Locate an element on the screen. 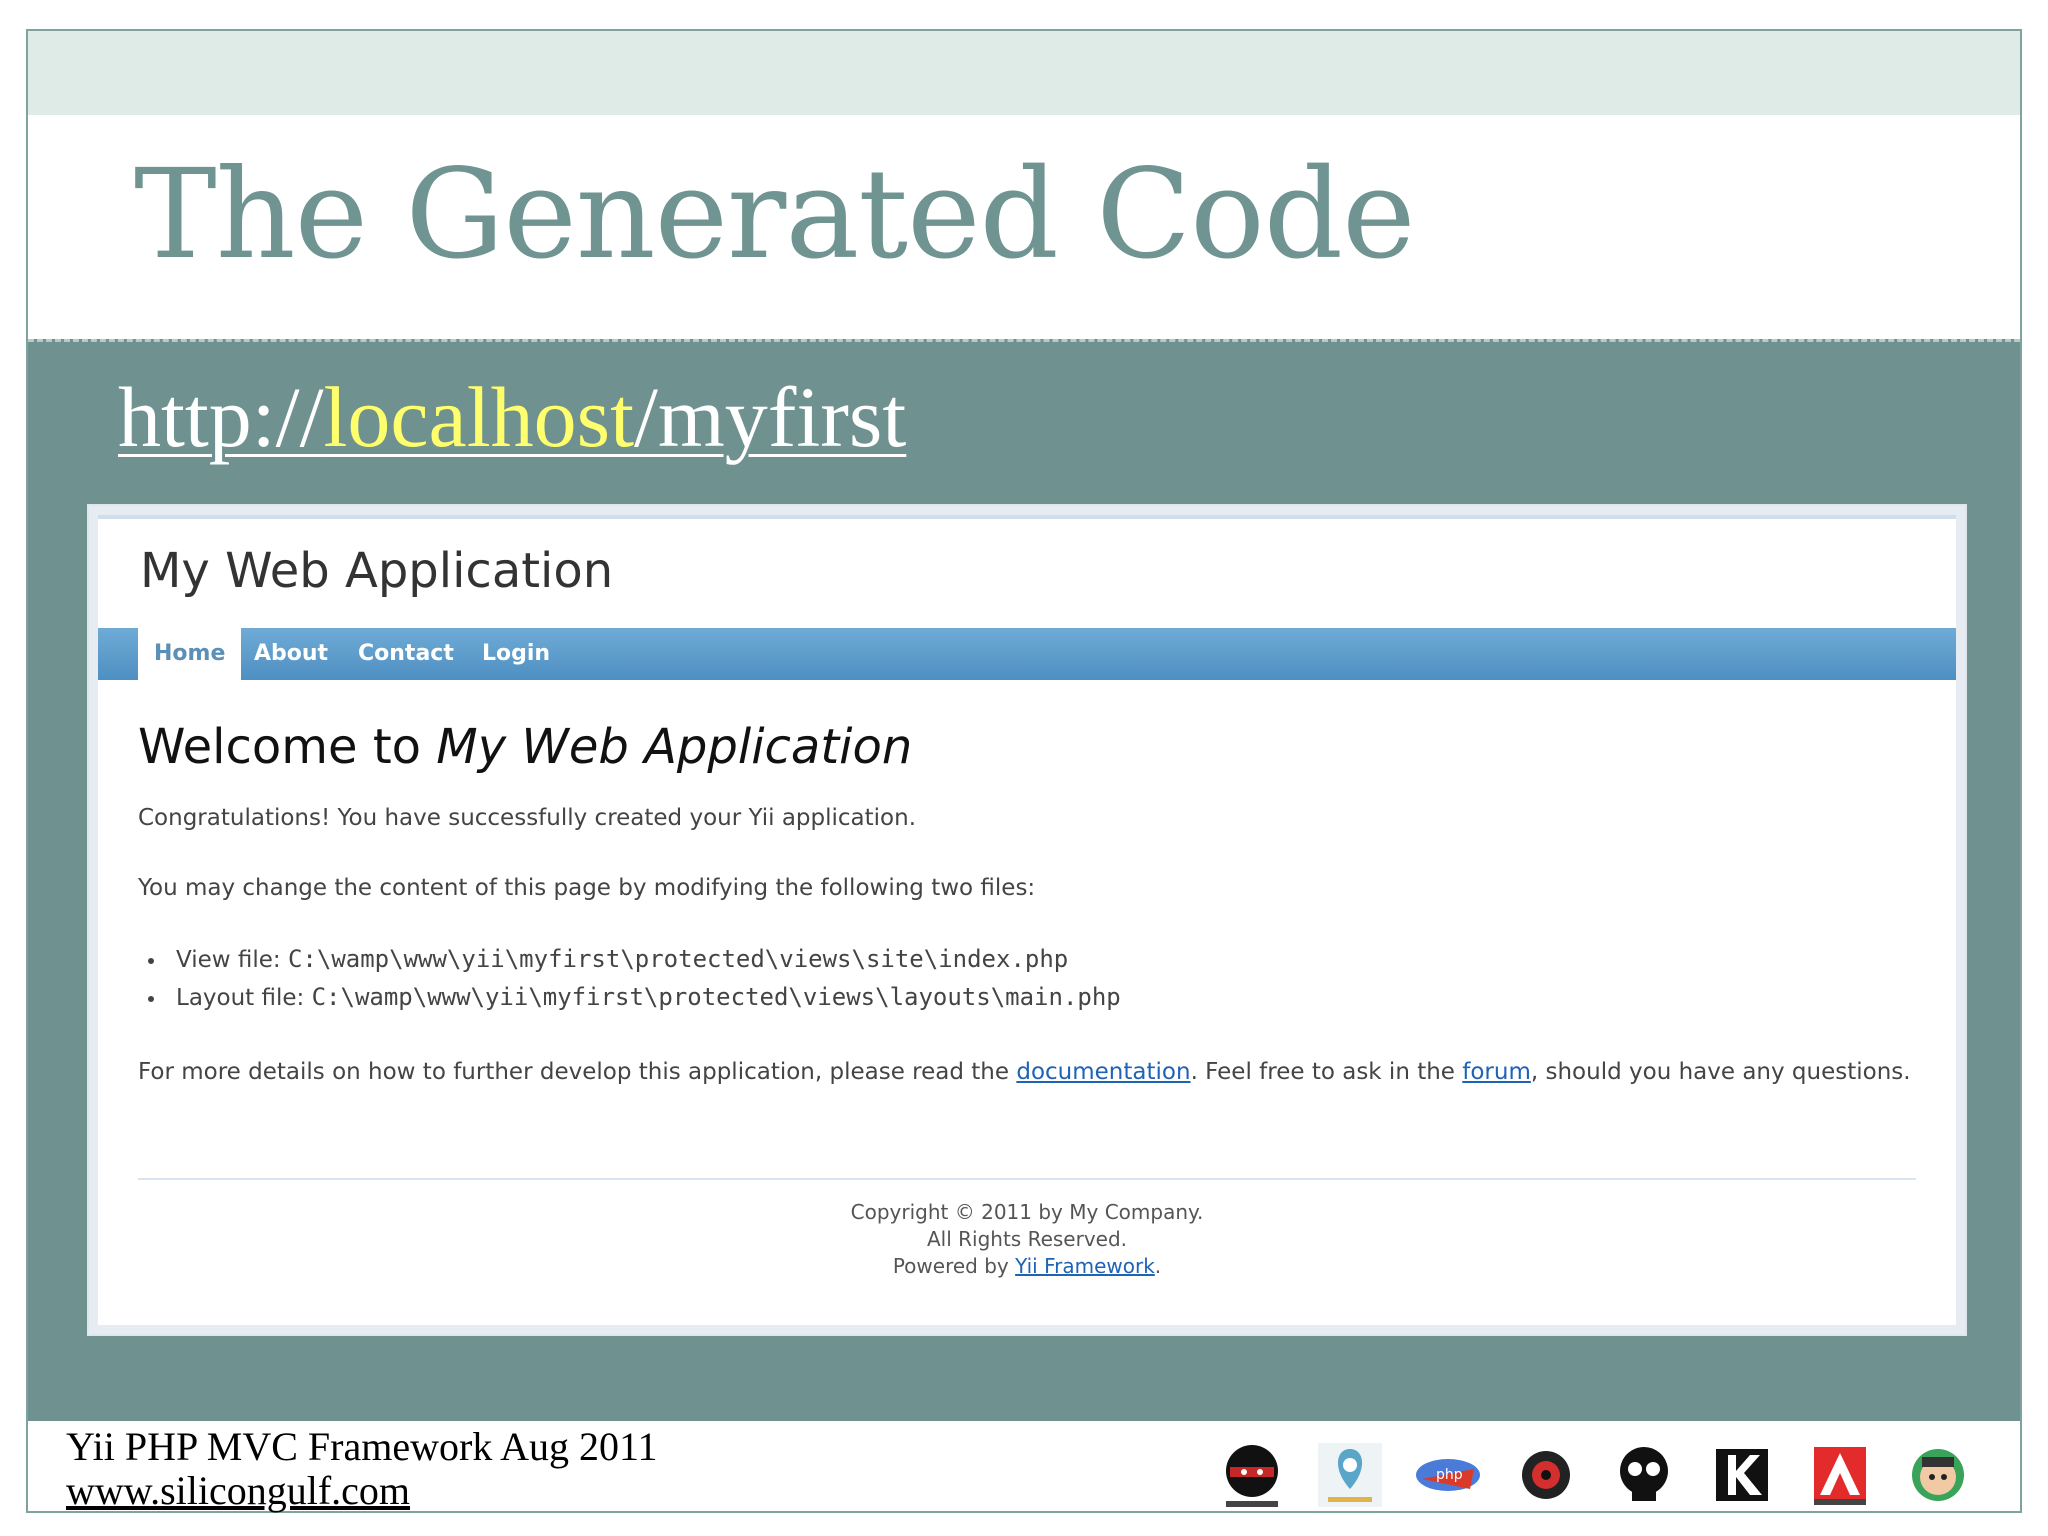  location-pin-icon is located at coordinates (1350, 1475).